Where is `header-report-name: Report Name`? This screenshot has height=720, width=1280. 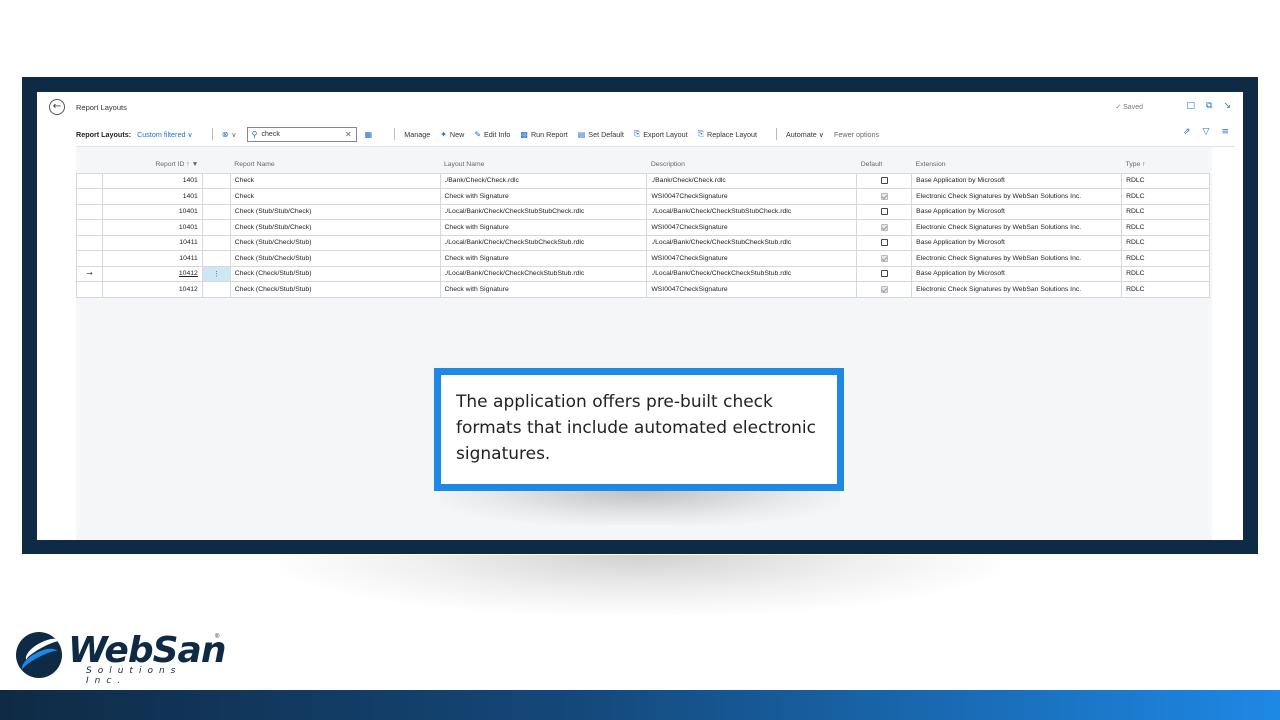 header-report-name: Report Name is located at coordinates (335, 165).